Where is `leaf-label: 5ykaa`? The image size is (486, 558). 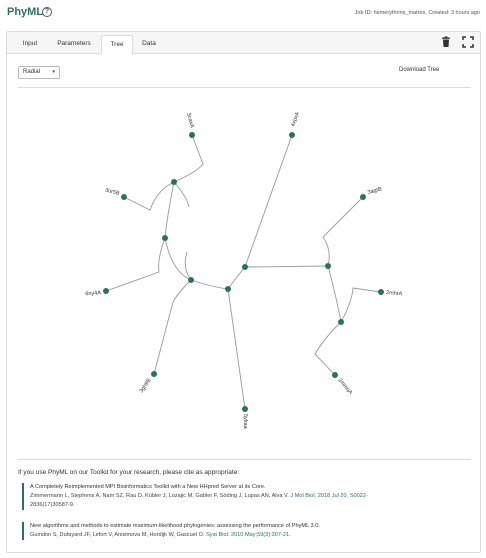
leaf-label: 5ykaa is located at coordinates (245, 422).